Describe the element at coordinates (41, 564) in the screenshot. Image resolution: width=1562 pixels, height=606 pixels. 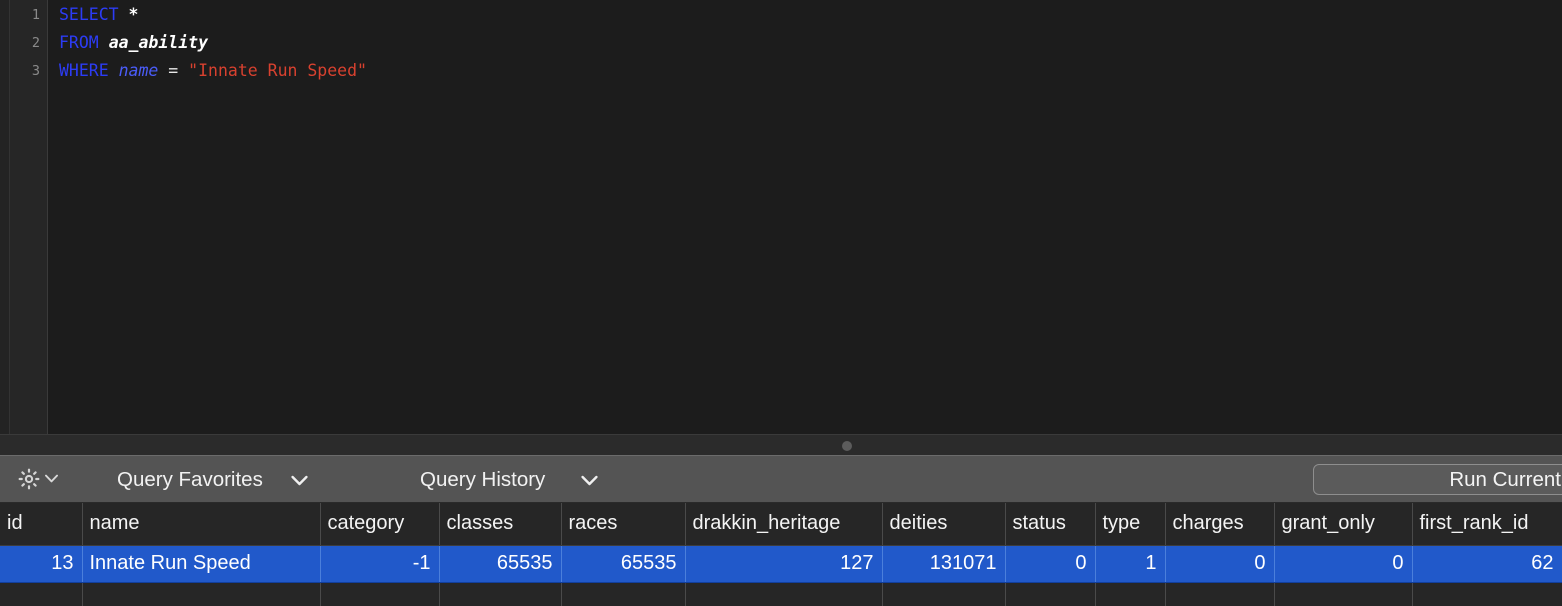
I see `cell-id: 13` at that location.